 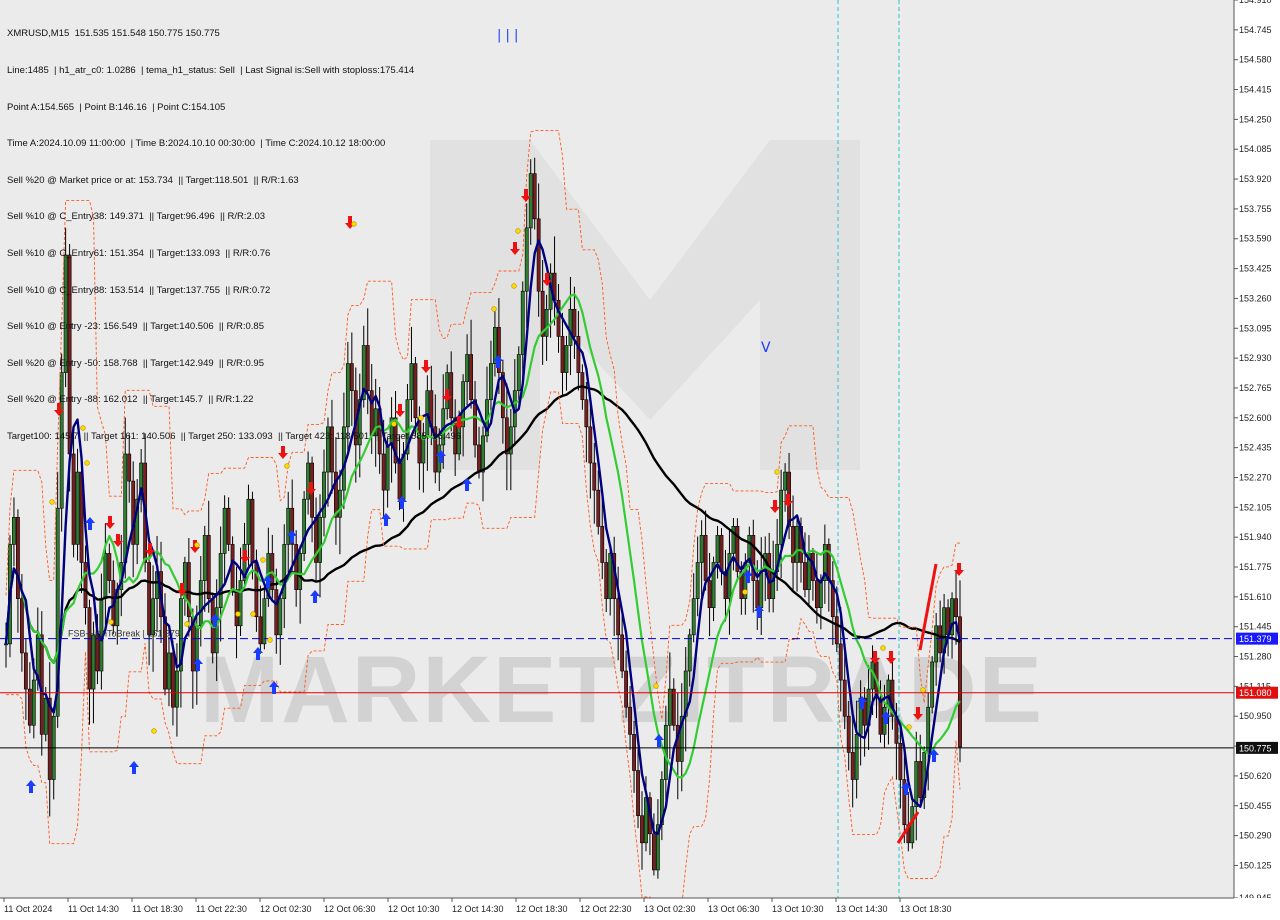 I want to click on v-marker: V, so click(x=766, y=348).